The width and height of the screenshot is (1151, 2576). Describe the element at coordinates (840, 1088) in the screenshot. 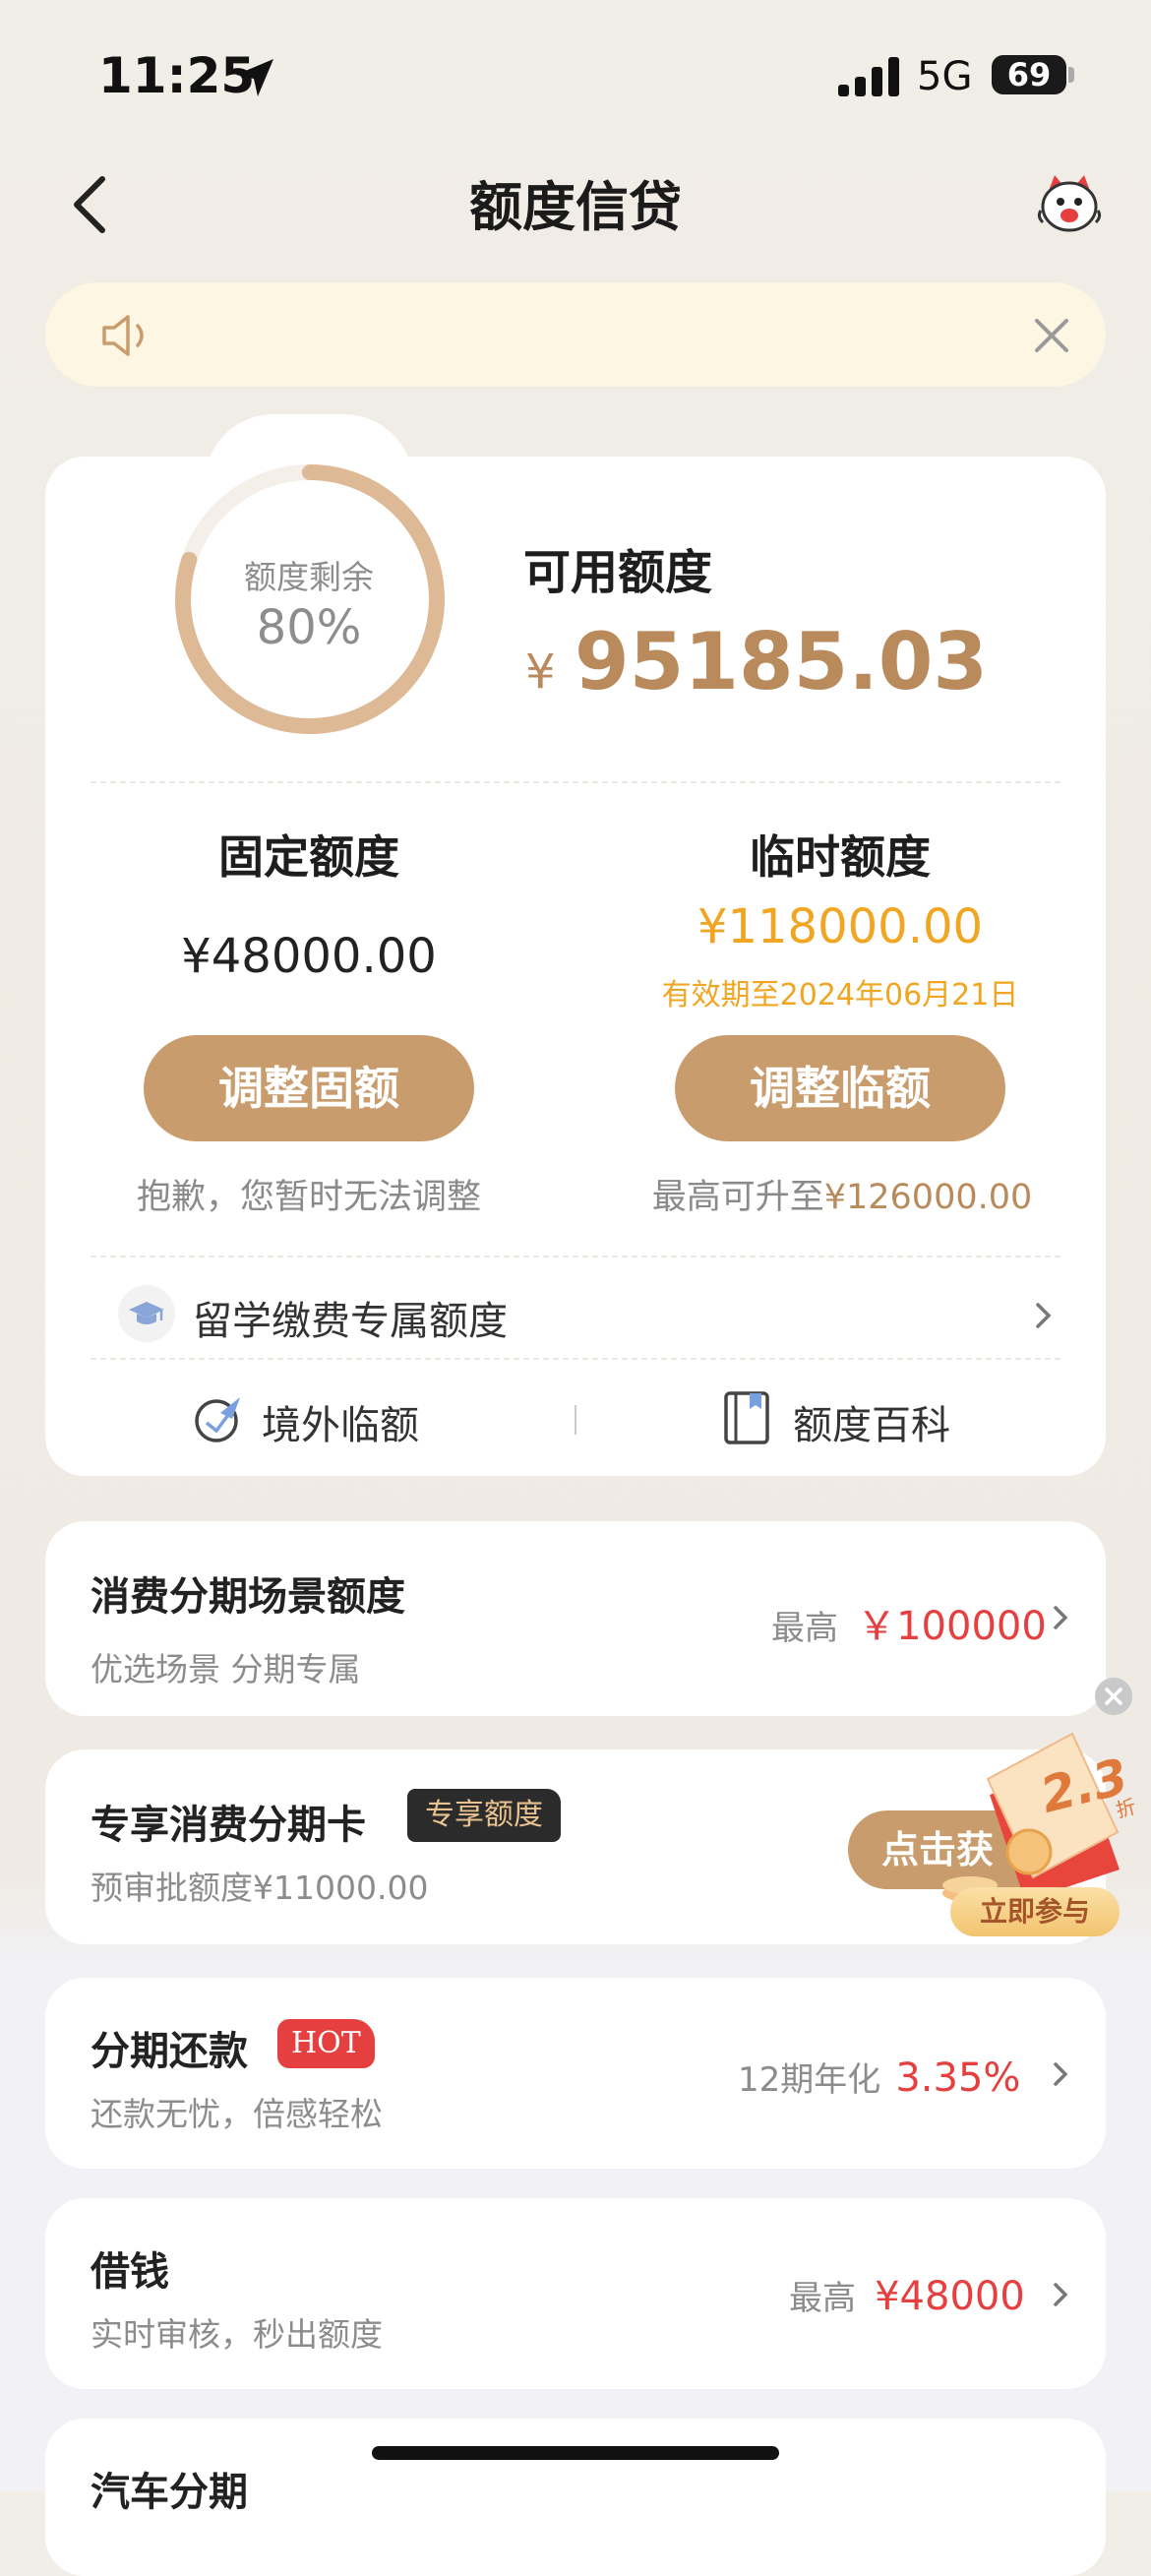

I see `adjust-temp-button: 调整临额` at that location.